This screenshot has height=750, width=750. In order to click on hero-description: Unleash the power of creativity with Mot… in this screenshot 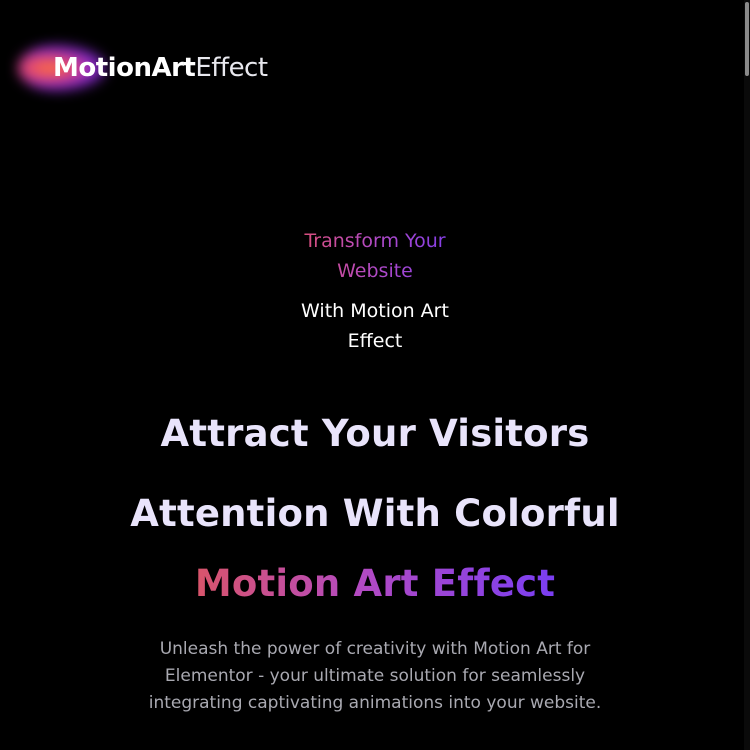, I will do `click(375, 676)`.